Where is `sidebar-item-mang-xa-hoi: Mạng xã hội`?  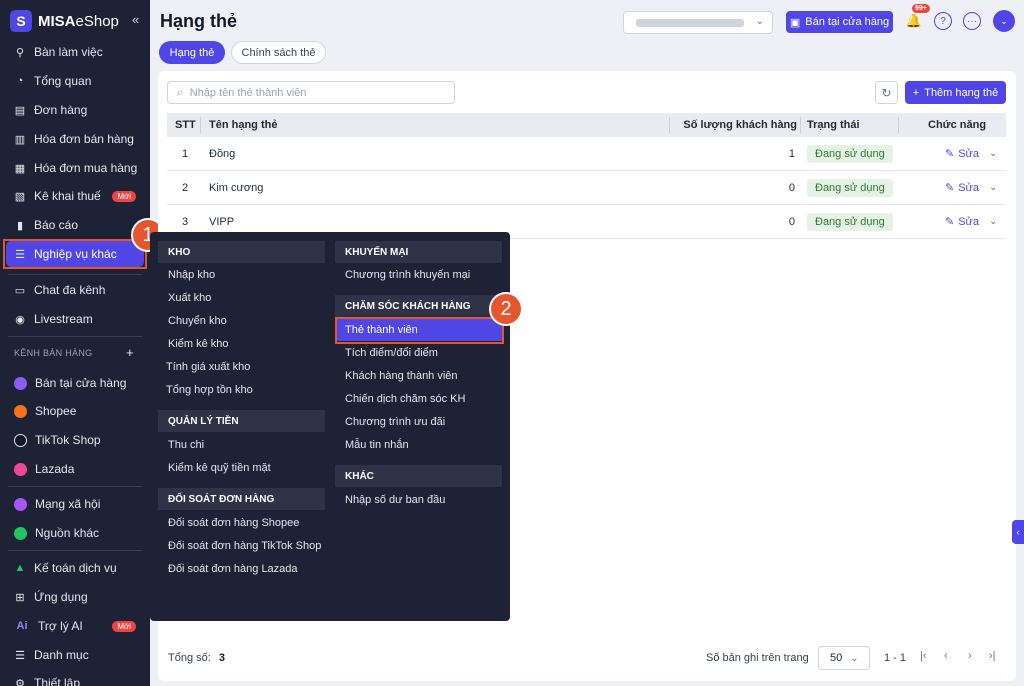
sidebar-item-mang-xa-hoi: Mạng xã hội is located at coordinates (75, 504).